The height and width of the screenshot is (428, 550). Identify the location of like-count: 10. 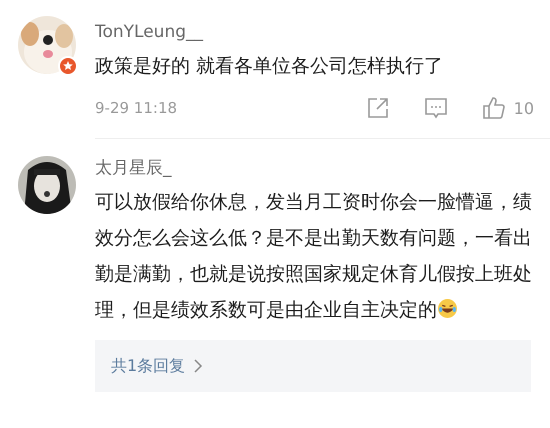
(524, 108).